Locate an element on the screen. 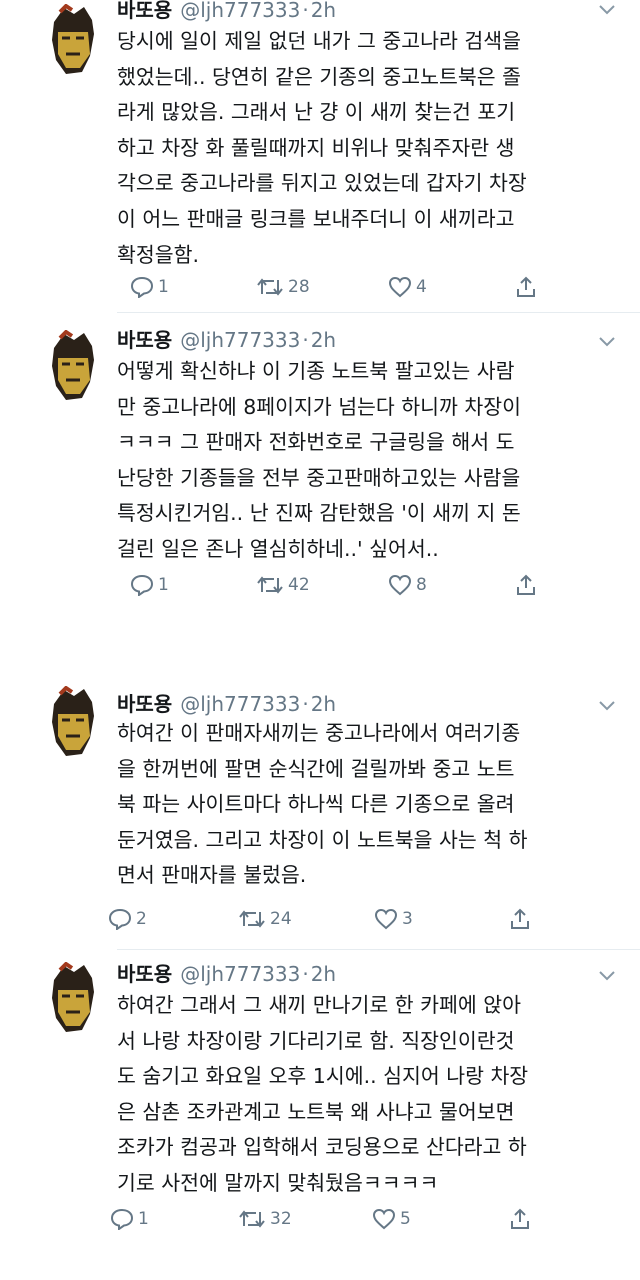 This screenshot has width=640, height=1280. retweet-button: 32 is located at coordinates (265, 1219).